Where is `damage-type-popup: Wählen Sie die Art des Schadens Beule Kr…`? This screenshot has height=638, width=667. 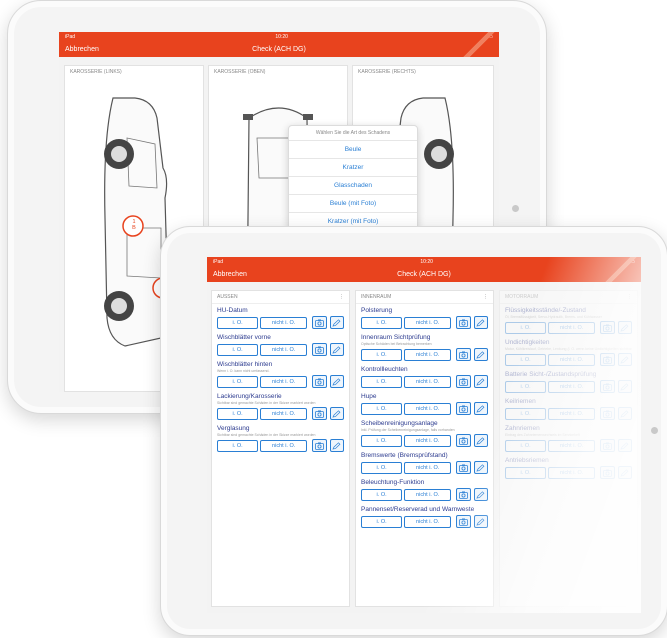
damage-type-popup: Wählen Sie die Art des Schadens Beule Kr… is located at coordinates (353, 178).